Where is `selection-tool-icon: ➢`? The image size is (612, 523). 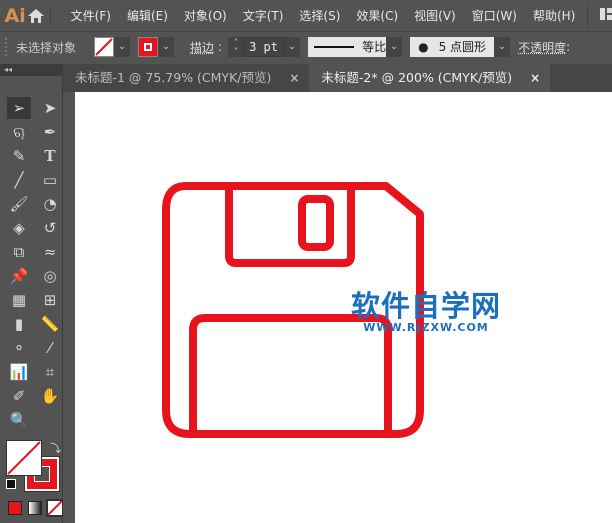
selection-tool-icon: ➢ is located at coordinates (19, 108).